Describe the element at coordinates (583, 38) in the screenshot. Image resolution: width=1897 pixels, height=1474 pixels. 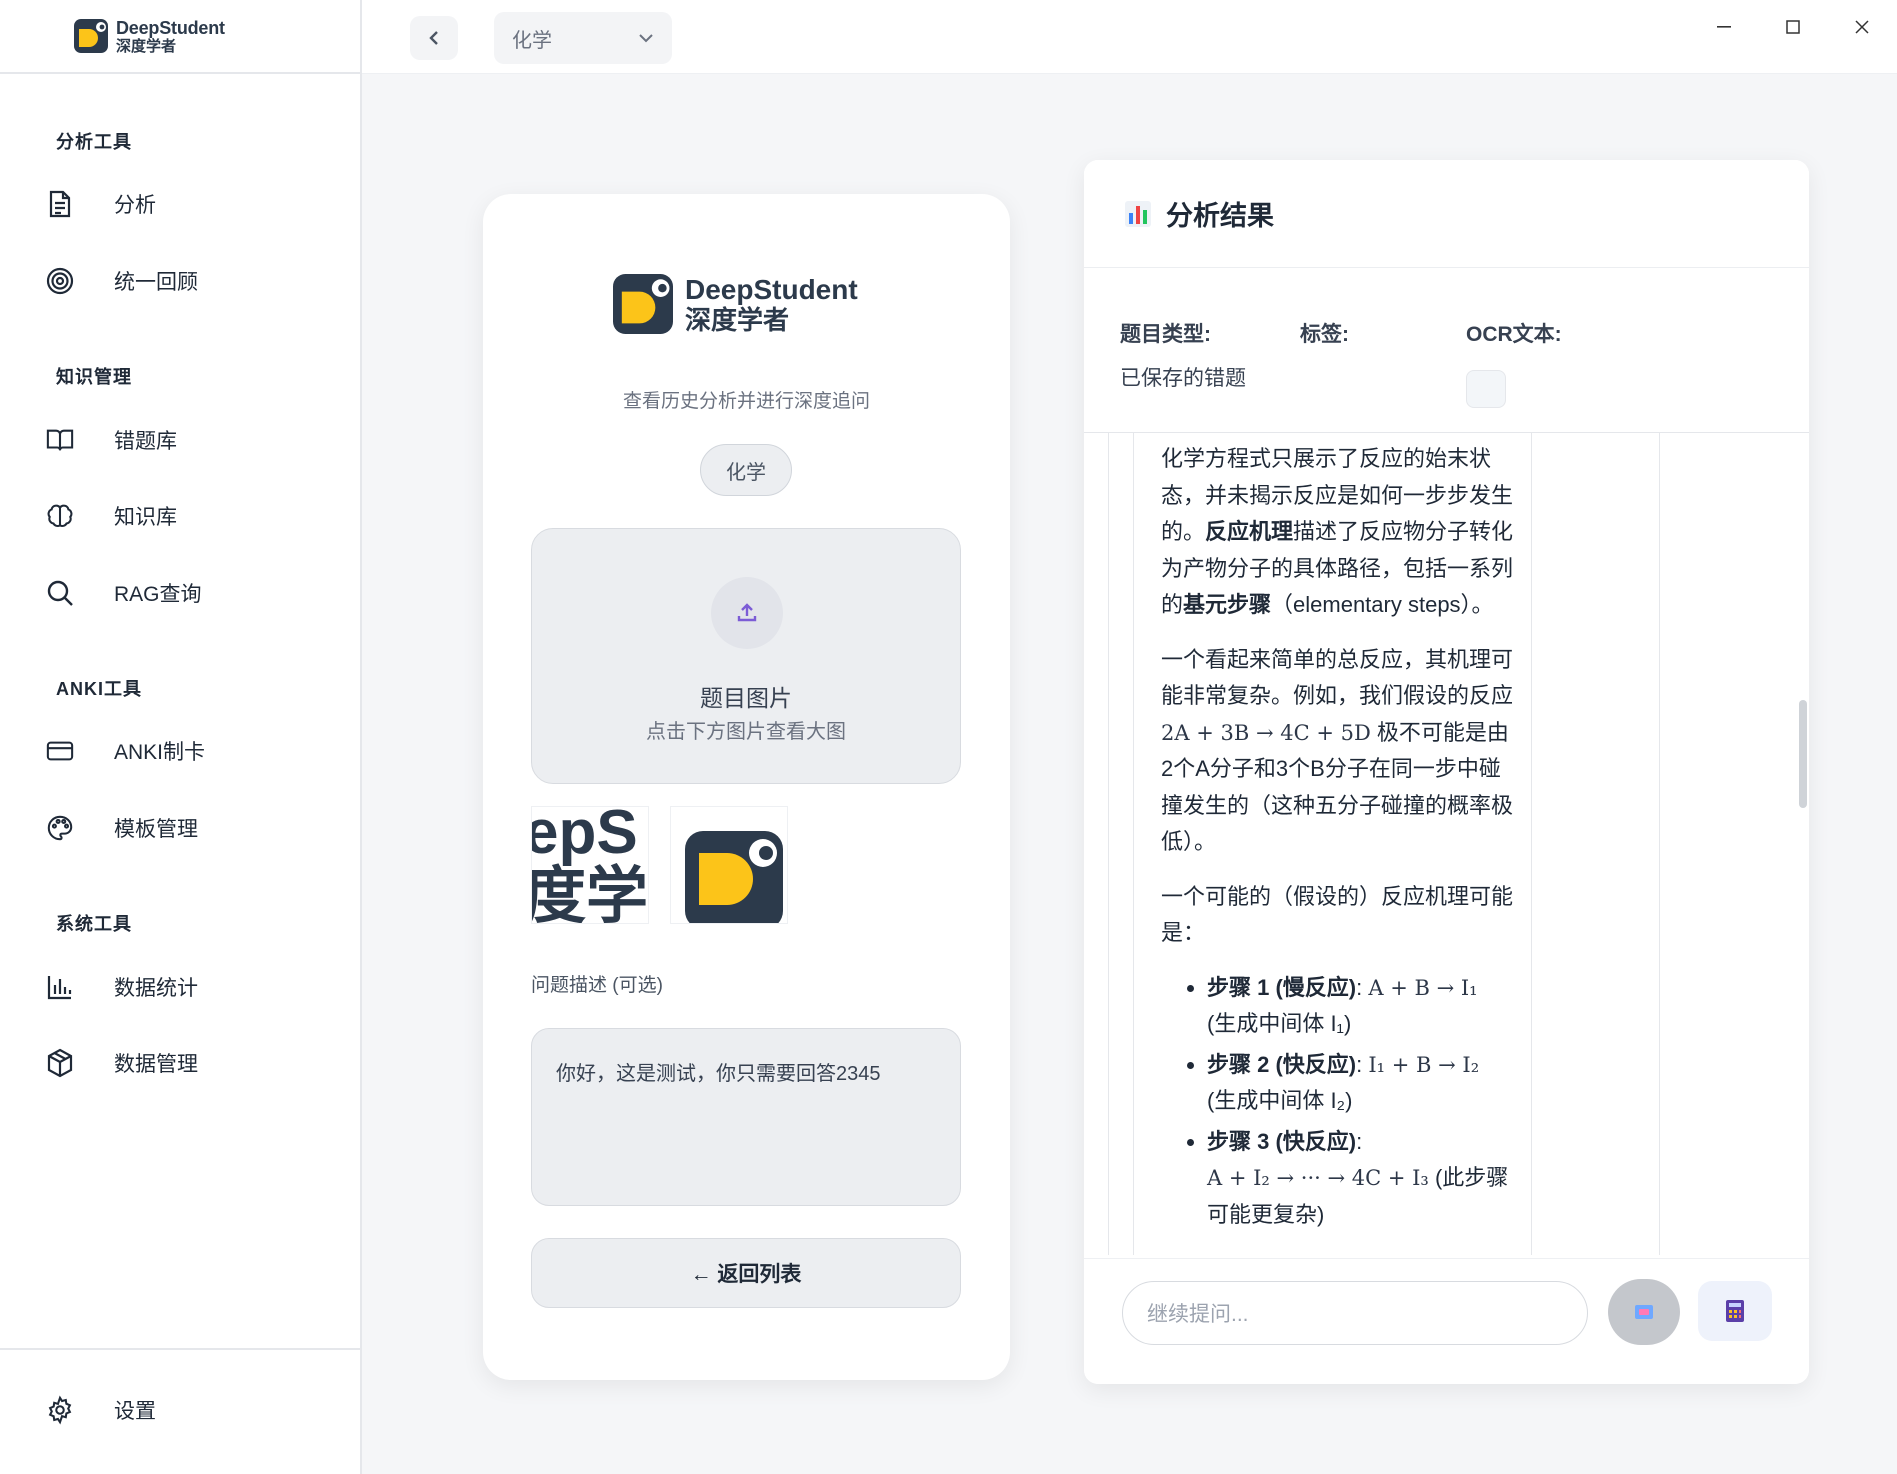
I see `subject-select: 化学` at that location.